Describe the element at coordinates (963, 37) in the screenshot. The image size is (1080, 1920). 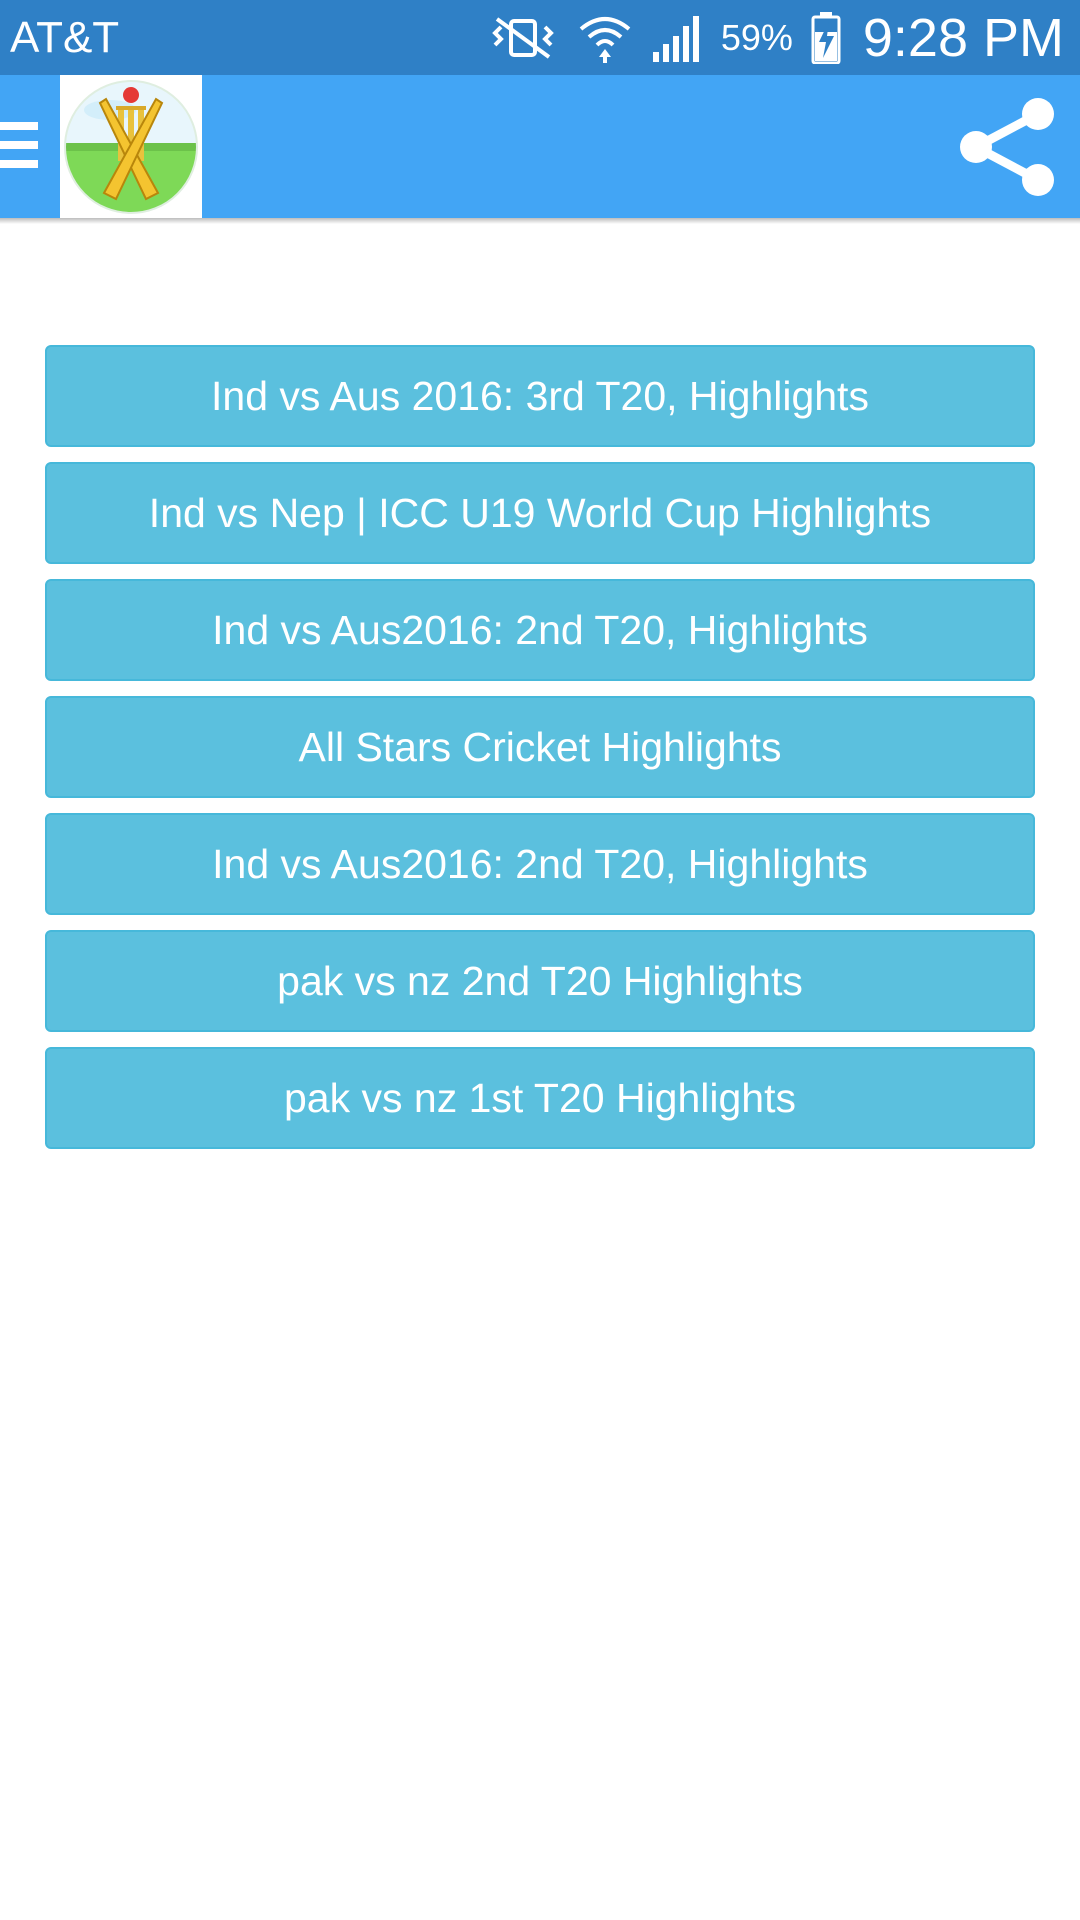
I see `clock: 9:28 PM` at that location.